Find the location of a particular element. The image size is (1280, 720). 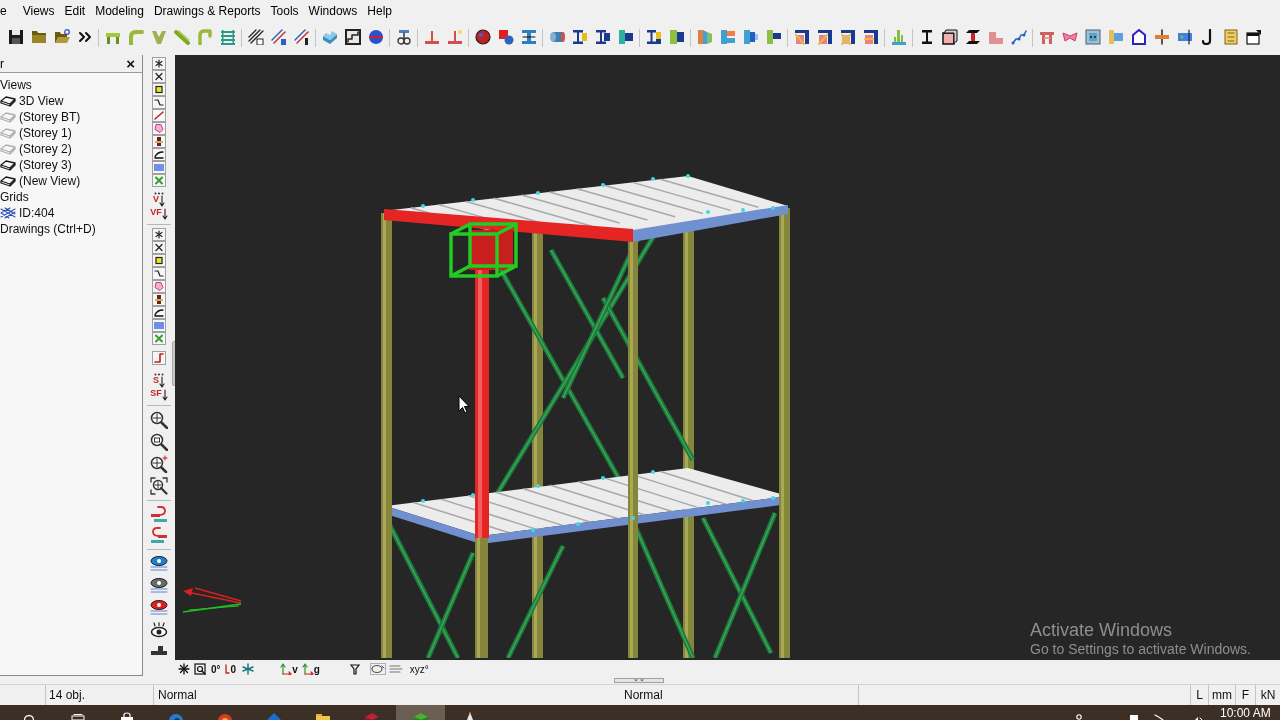

cross-bar-icon is located at coordinates (1161, 37).